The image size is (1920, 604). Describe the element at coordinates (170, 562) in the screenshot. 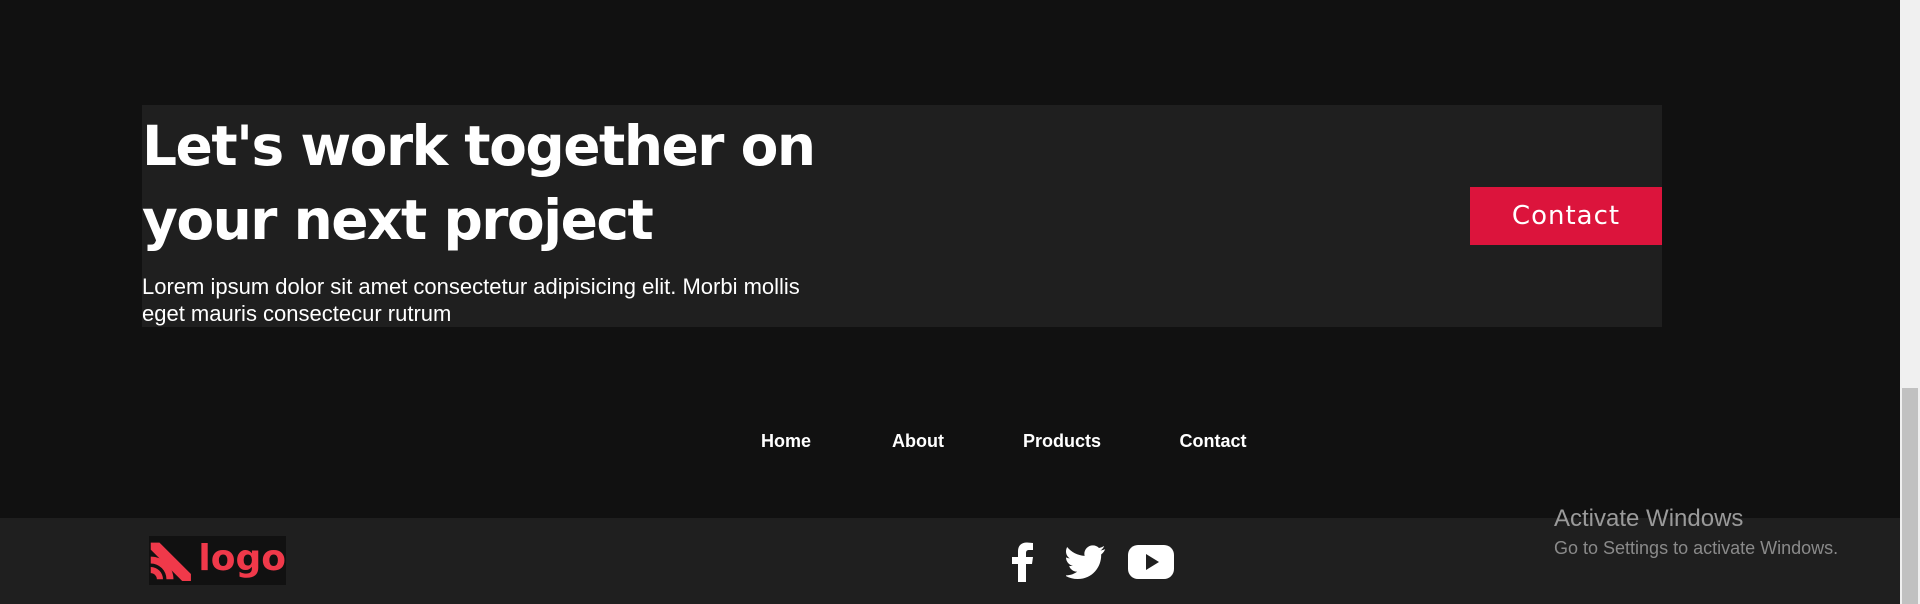

I see `rss-logo-icon` at that location.